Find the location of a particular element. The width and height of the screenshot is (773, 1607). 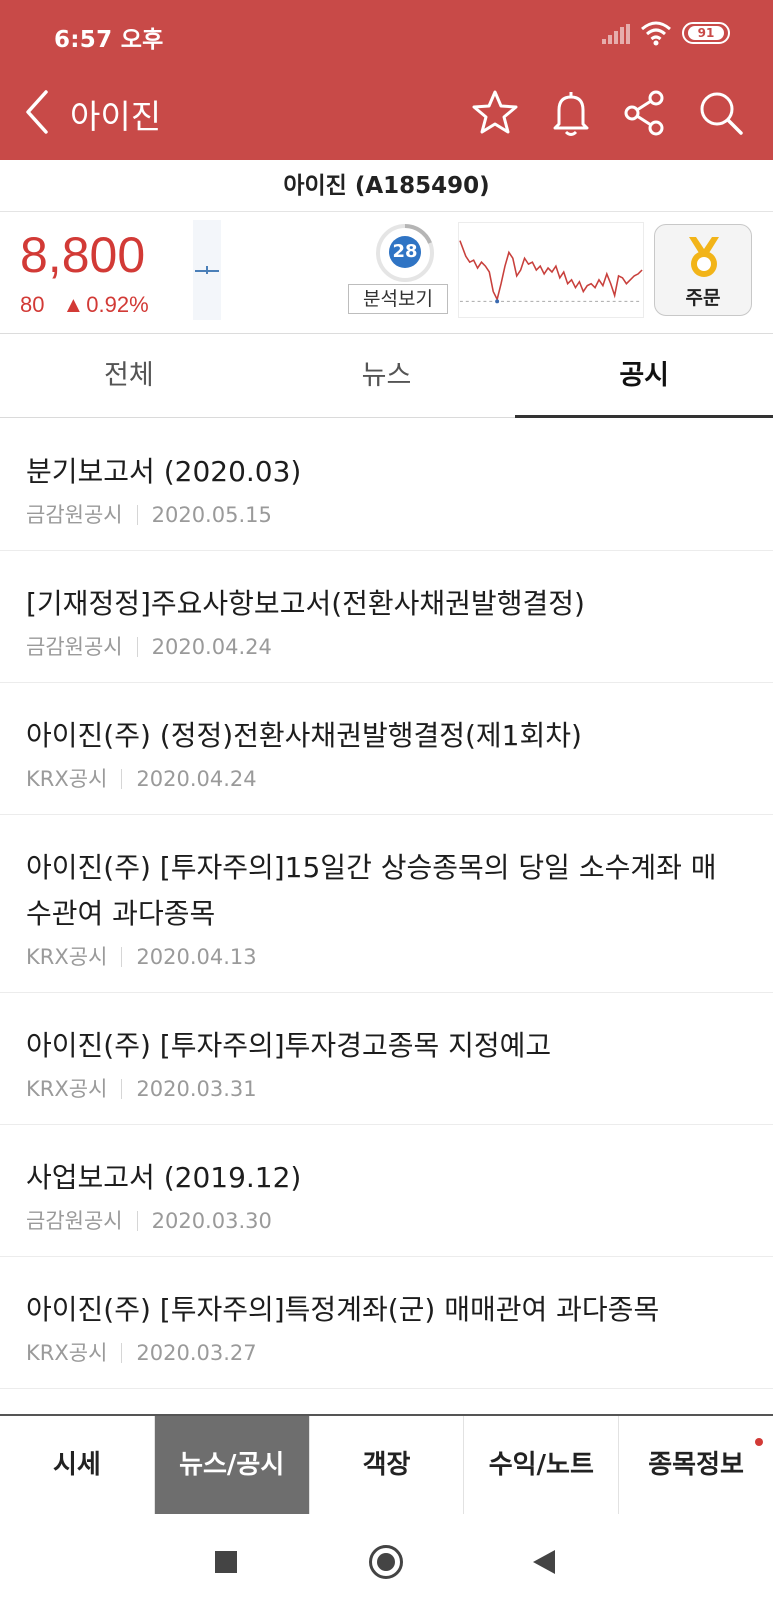

item-title: 아이진(주) [투자주의]특정계좌(군) 매매관여 과다종목 is located at coordinates (343, 1309).